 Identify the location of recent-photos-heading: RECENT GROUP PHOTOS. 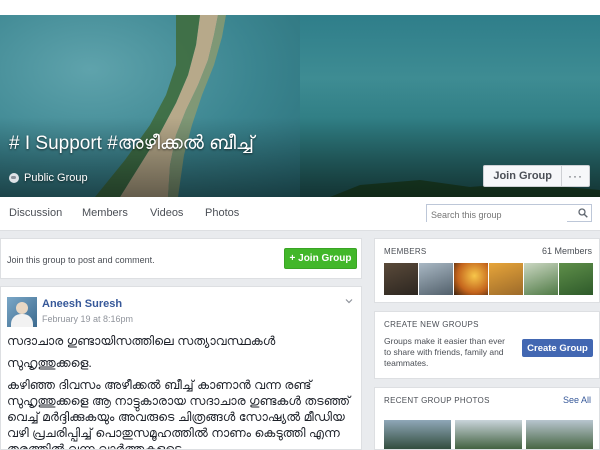
(437, 400).